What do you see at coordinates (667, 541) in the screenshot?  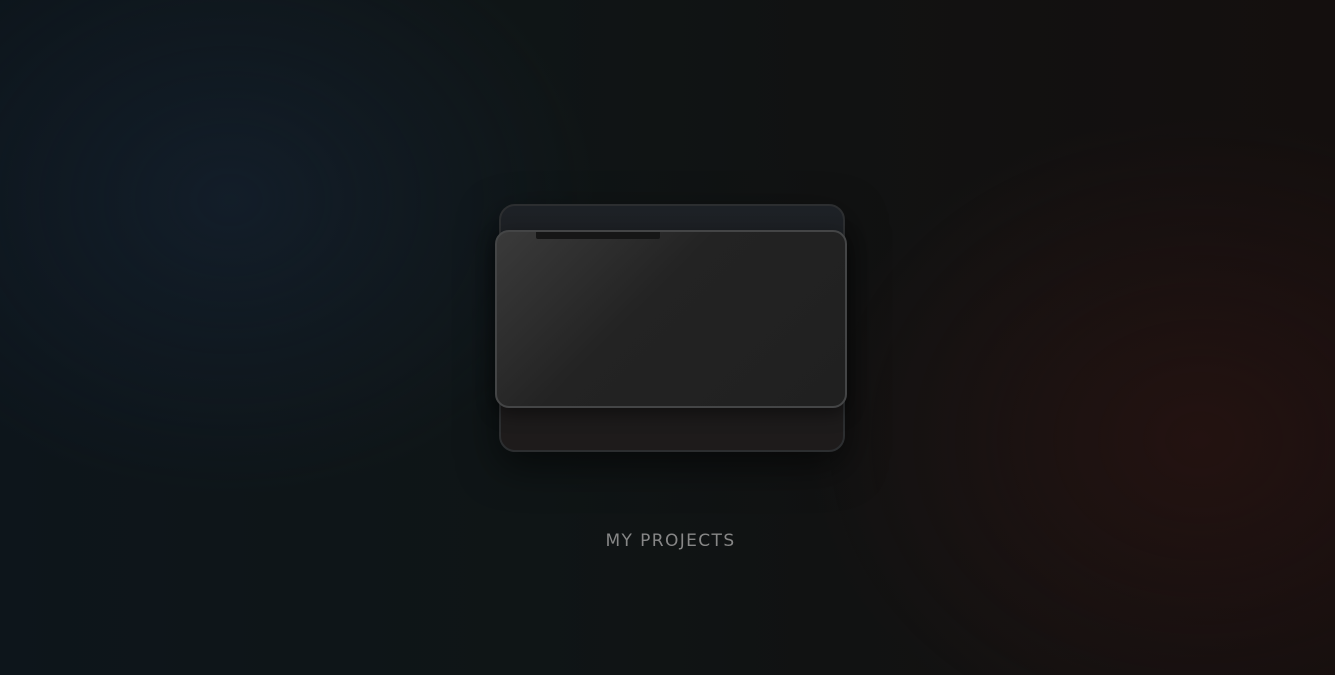 I see `folder-label: MY PROJECTS` at bounding box center [667, 541].